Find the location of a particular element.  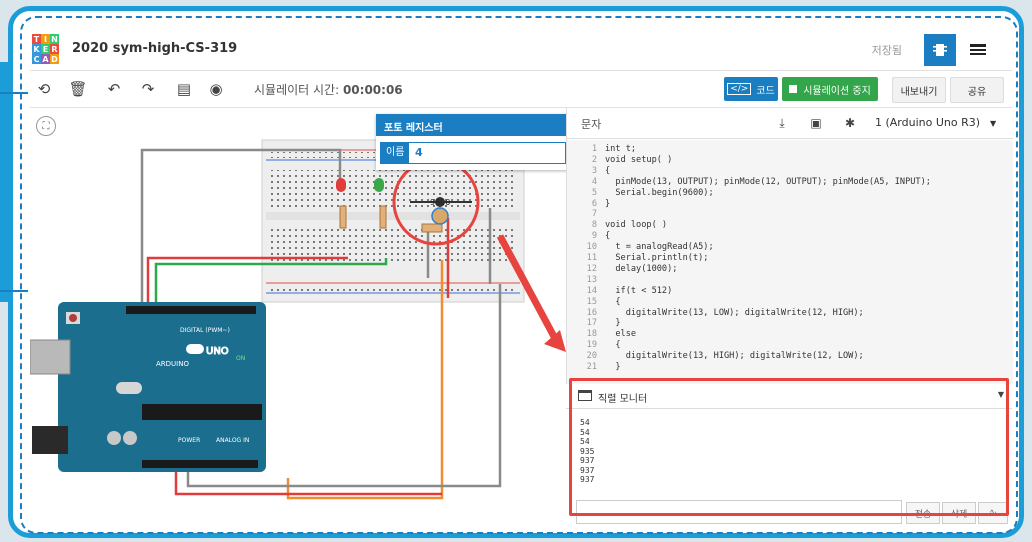

redo-icon: ↷ is located at coordinates (148, 89).